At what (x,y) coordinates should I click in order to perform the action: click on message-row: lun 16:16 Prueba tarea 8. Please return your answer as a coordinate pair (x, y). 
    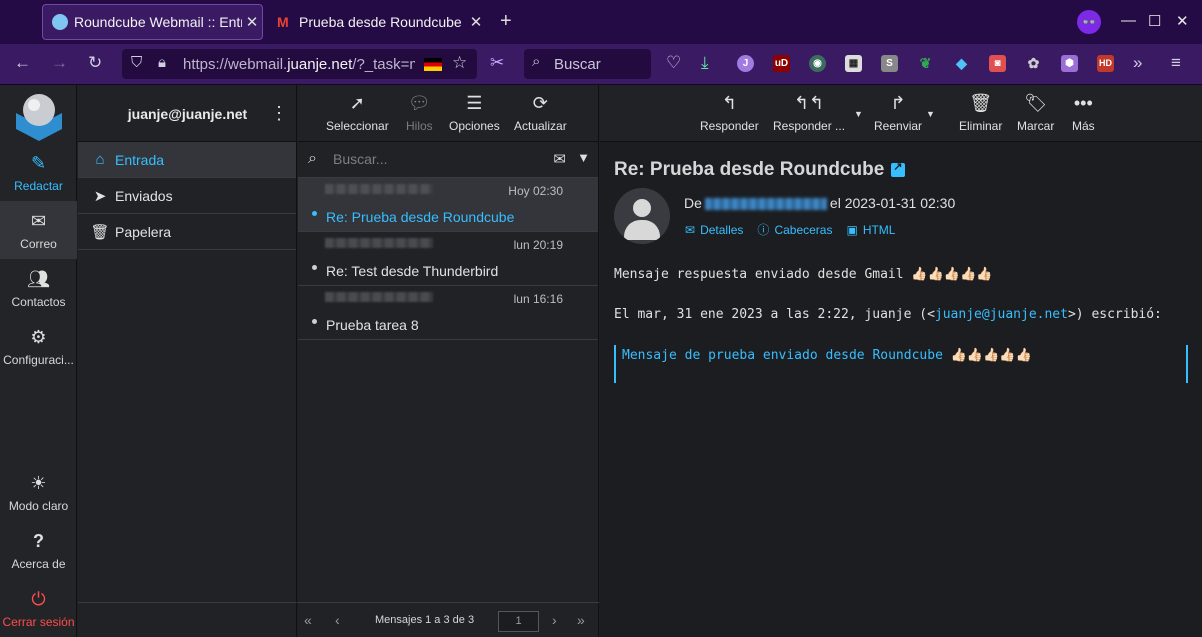
    Looking at the image, I should click on (448, 313).